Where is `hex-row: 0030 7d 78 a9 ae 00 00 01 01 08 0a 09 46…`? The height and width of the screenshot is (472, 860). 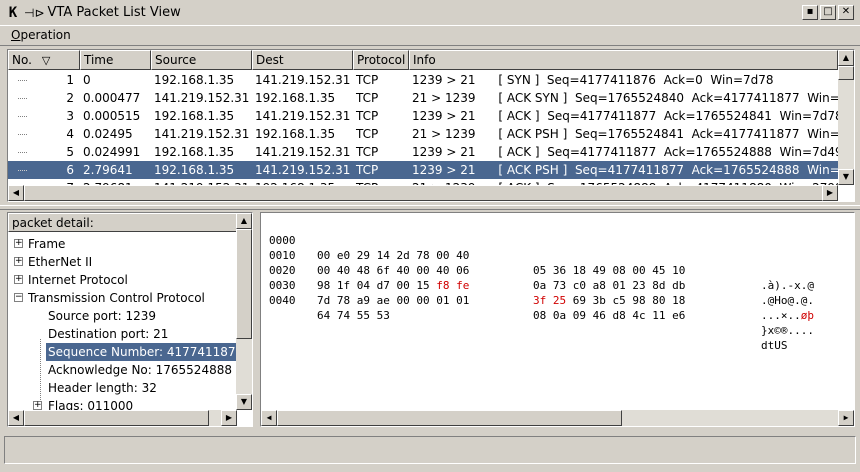
hex-row: 0030 7d 78 a9 ae 00 00 01 01 08 0a 09 46… is located at coordinates (554, 300).